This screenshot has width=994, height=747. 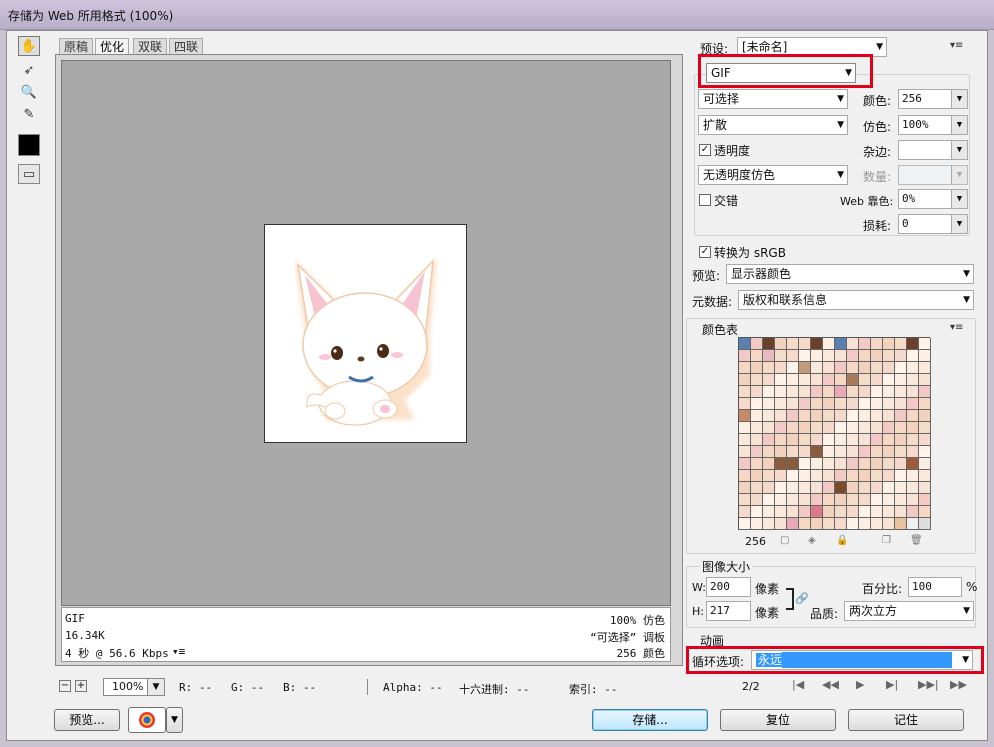 I want to click on zoom-dropdown-arrow: ▼, so click(x=156, y=687).